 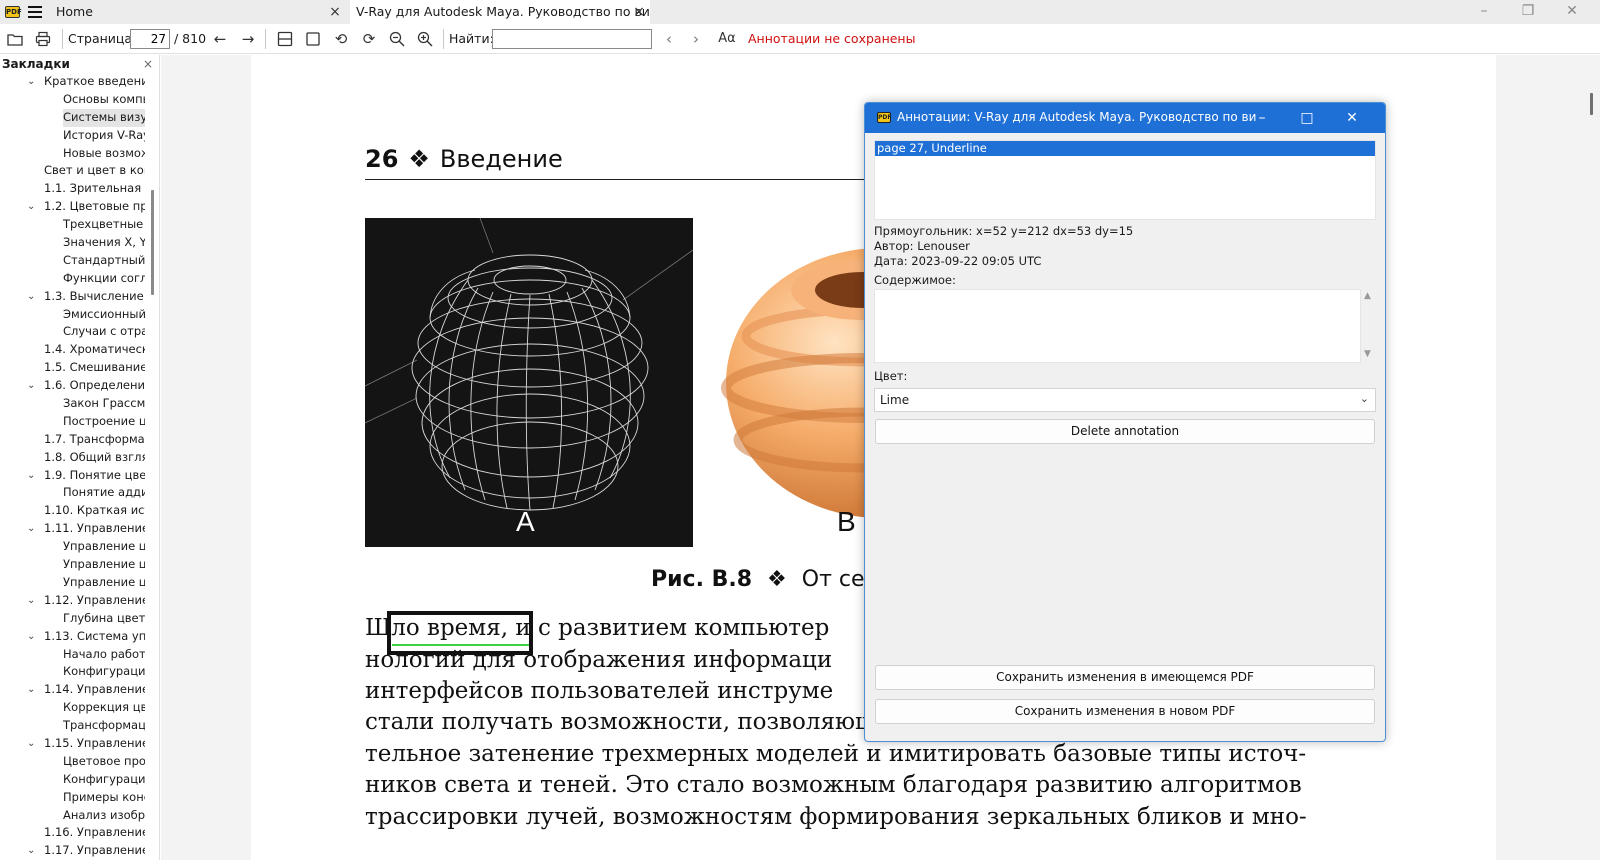 I want to click on bookmark-item: История V-Ray, so click(x=72, y=136).